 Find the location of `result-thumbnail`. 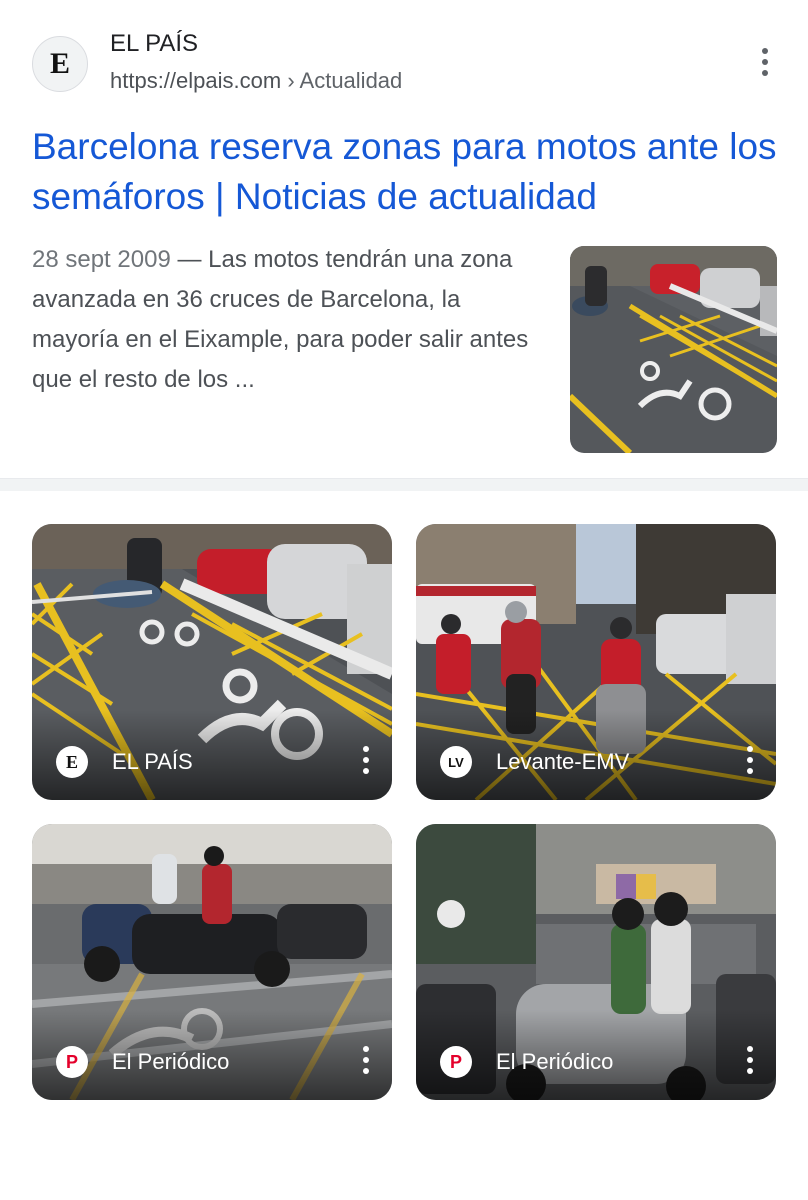

result-thumbnail is located at coordinates (673, 349).